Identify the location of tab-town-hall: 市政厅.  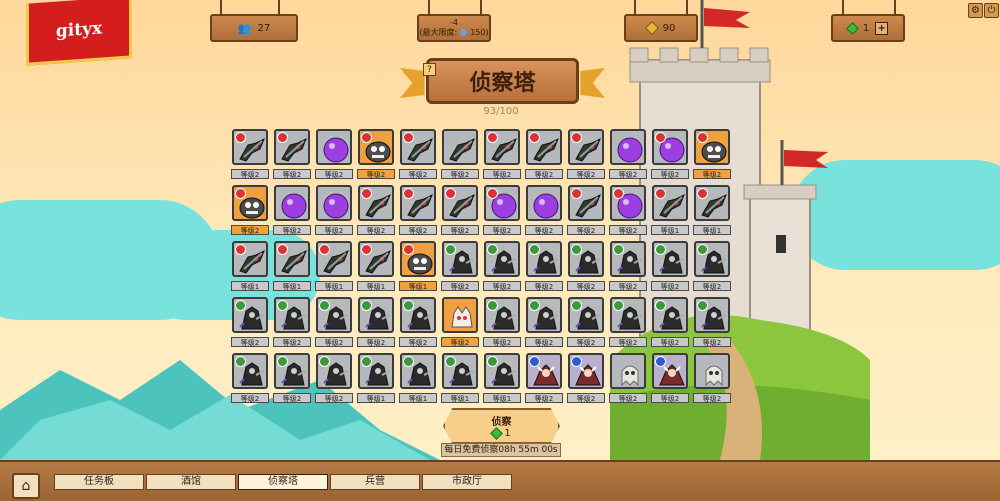
(467, 482).